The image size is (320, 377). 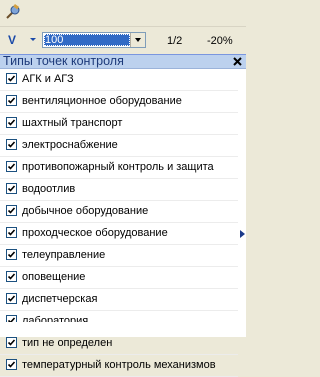 What do you see at coordinates (119, 344) in the screenshot?
I see `list-item: тип не определен` at bounding box center [119, 344].